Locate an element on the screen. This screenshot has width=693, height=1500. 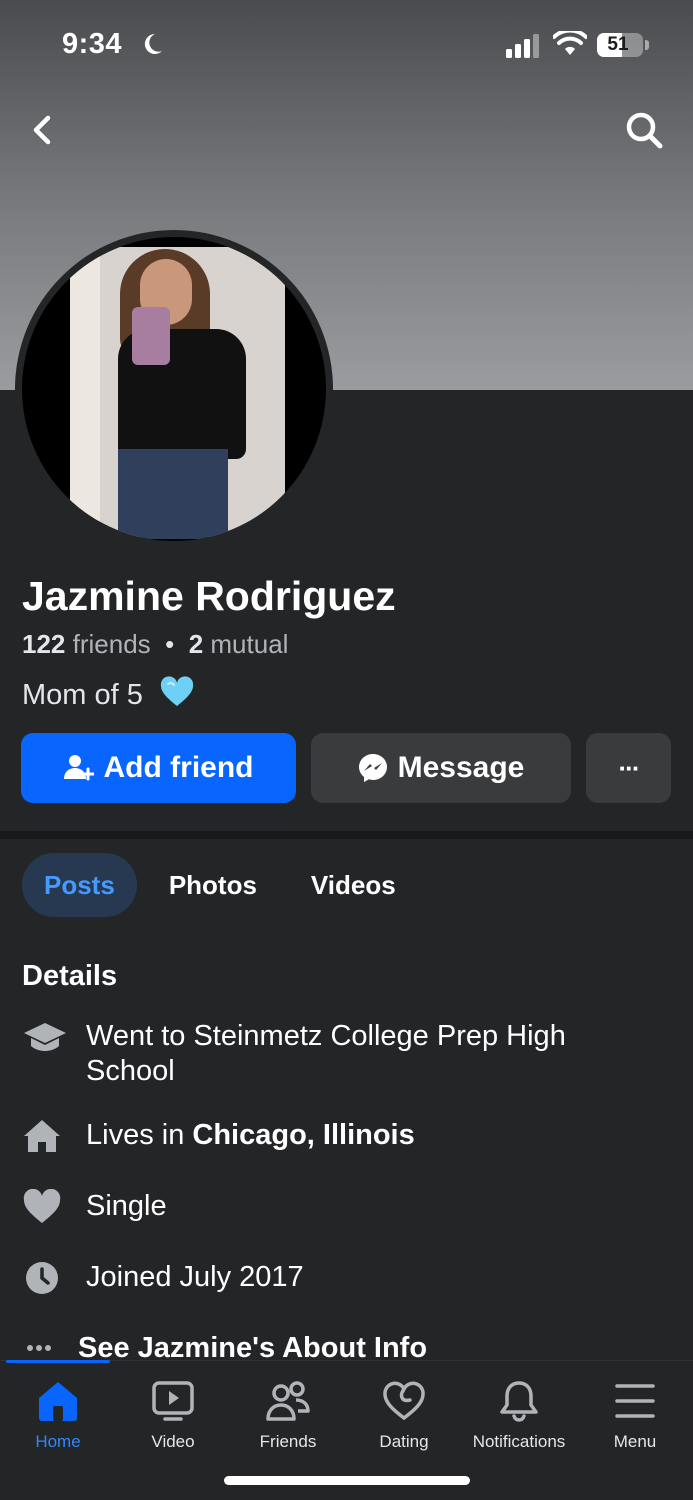
active-tab-indicator is located at coordinates (58, 1361).